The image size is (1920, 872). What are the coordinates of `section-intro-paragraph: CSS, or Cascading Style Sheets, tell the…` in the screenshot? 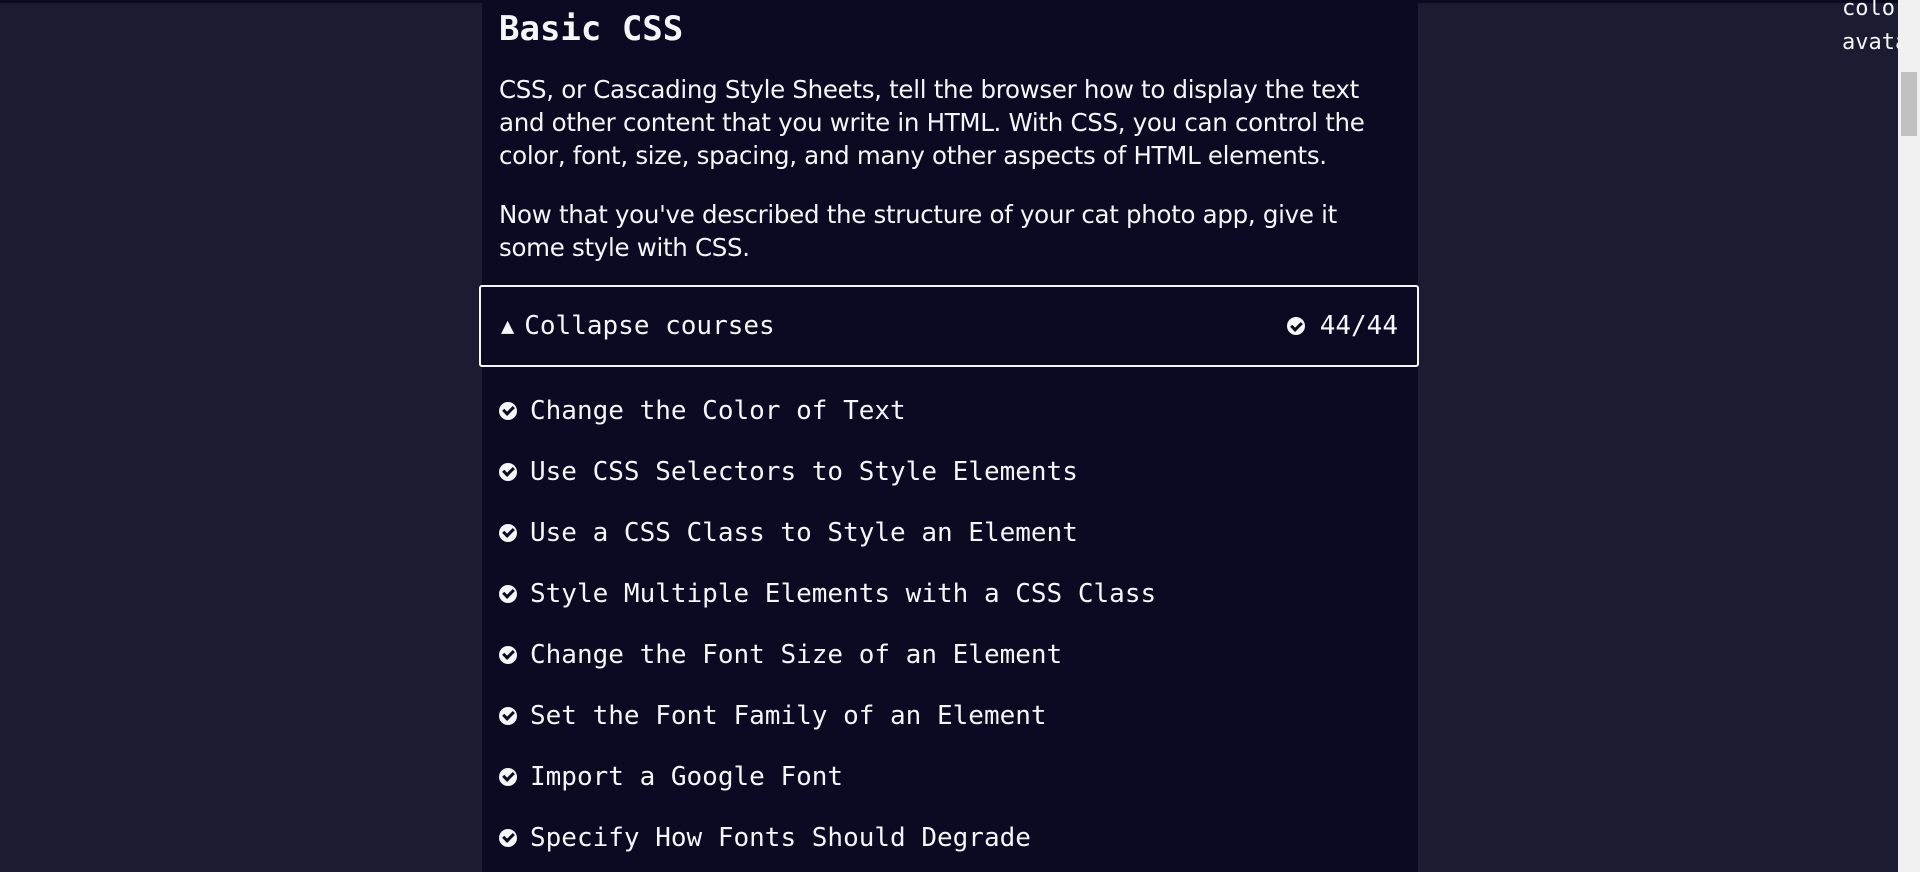 It's located at (932, 122).